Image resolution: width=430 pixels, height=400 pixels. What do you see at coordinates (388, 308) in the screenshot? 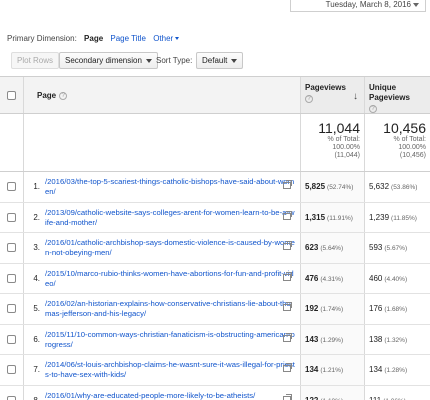
I see `unique-pageviews-value: 176 (1.68%)` at bounding box center [388, 308].